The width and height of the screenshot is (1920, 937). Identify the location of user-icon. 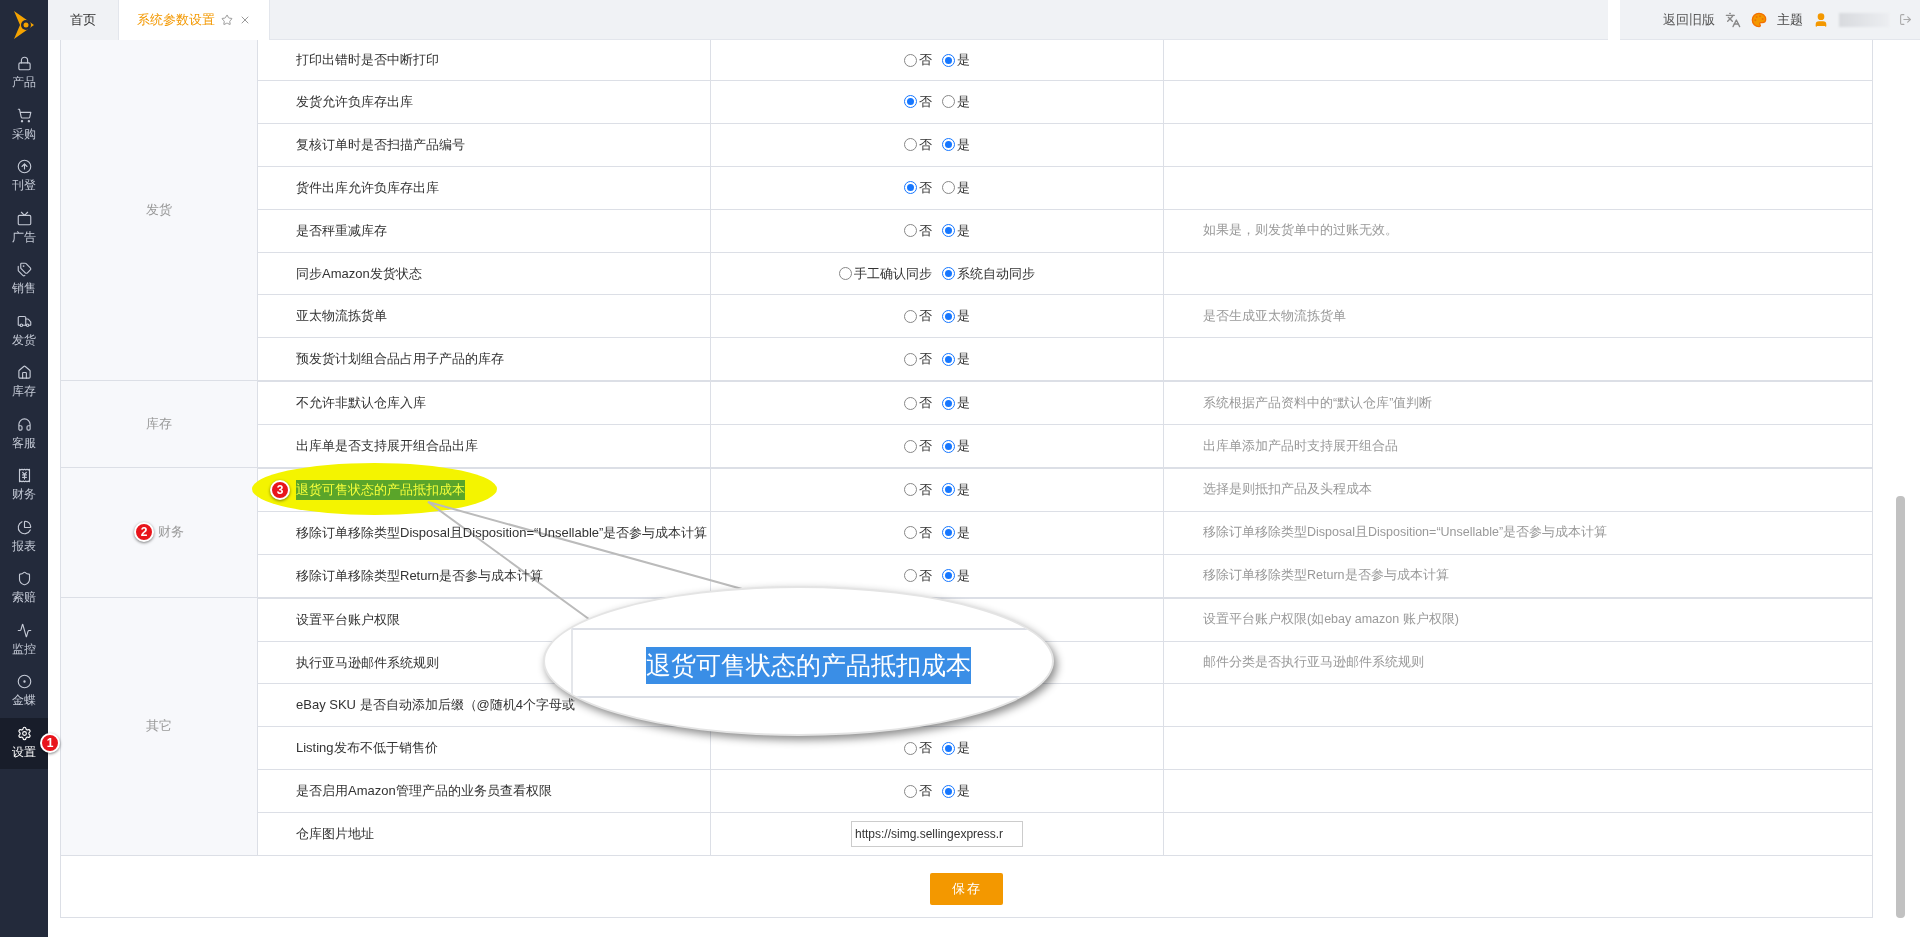
(1821, 19).